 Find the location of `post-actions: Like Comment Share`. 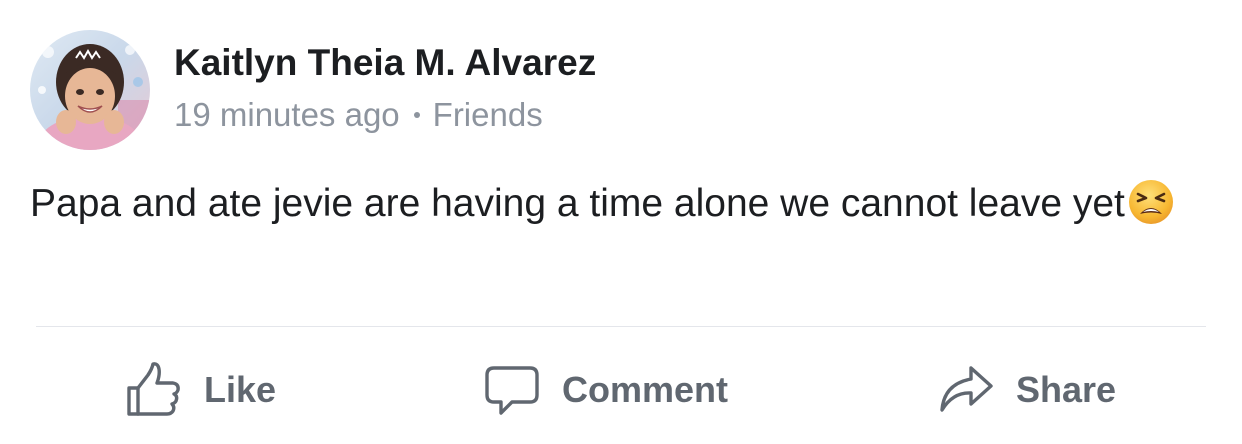

post-actions: Like Comment Share is located at coordinates (621, 390).